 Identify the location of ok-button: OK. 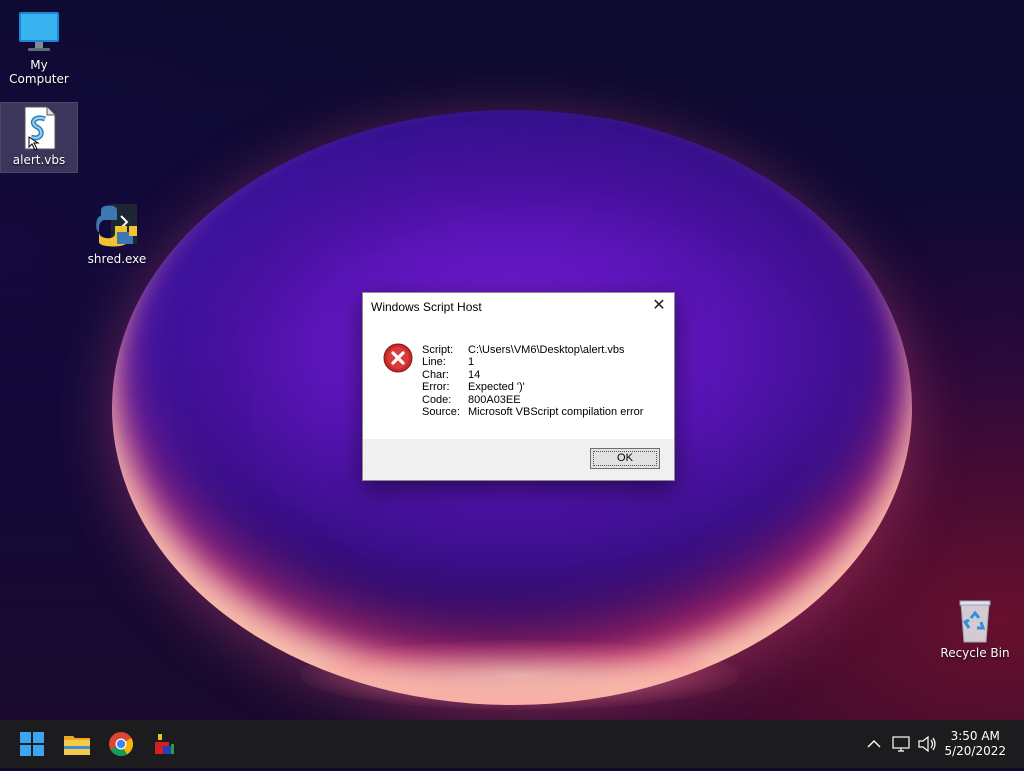
(625, 458).